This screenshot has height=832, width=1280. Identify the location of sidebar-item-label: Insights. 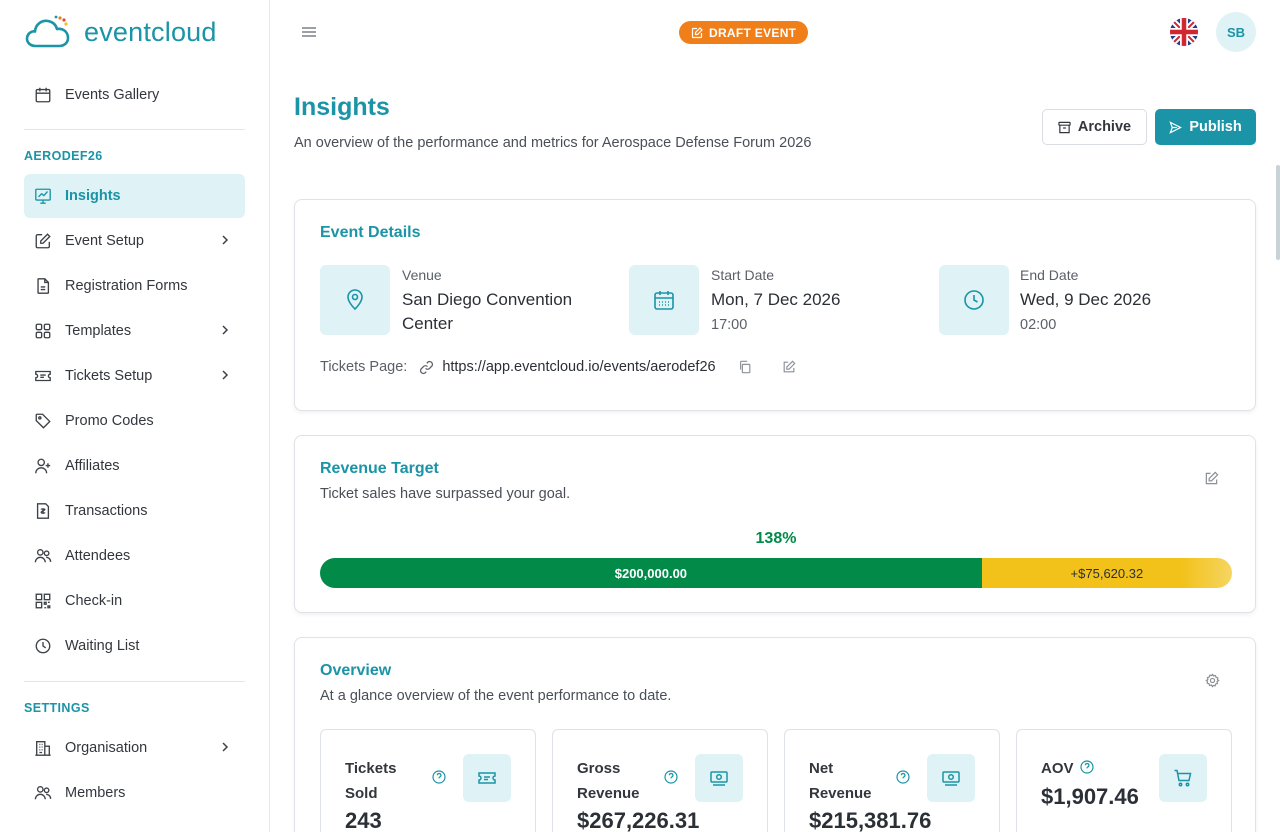
(93, 196).